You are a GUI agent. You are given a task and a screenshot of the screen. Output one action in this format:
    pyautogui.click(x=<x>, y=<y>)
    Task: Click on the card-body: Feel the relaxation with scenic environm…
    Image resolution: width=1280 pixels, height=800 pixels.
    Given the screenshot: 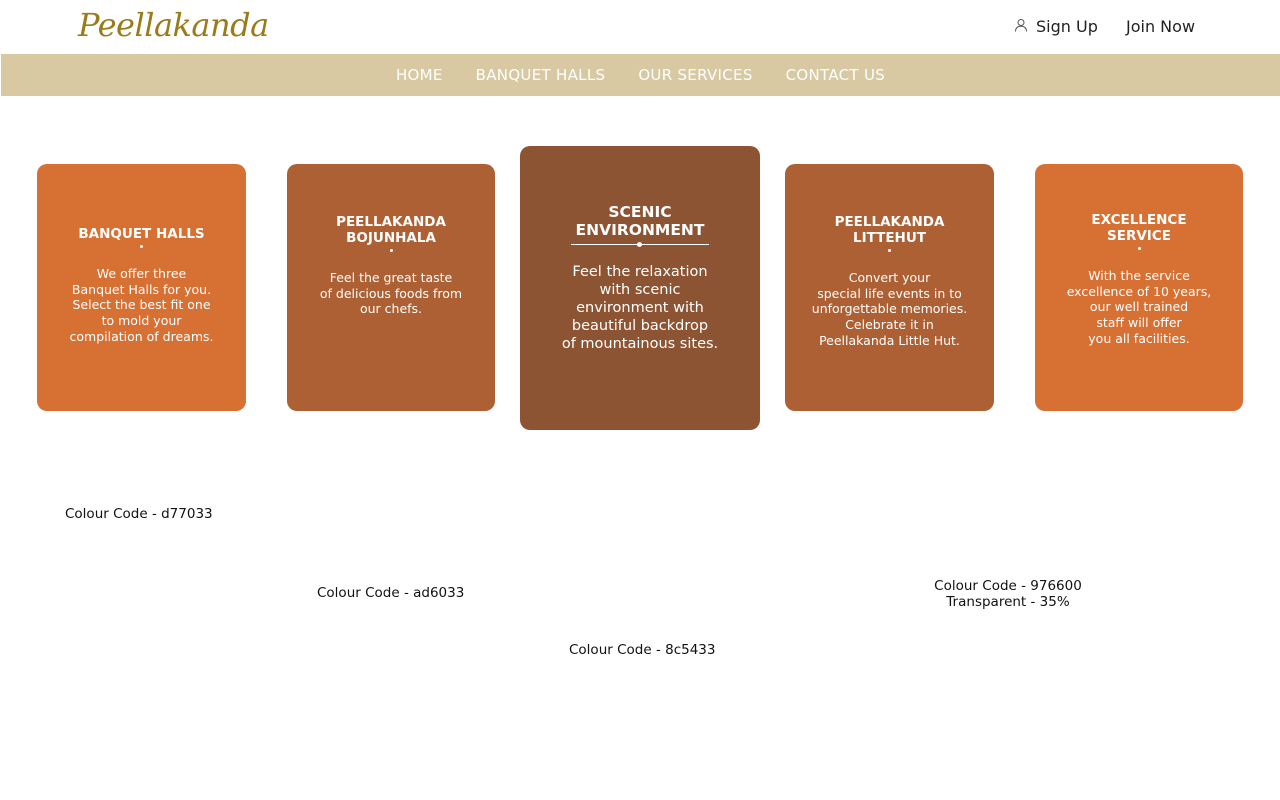 What is the action you would take?
    pyautogui.click(x=640, y=308)
    